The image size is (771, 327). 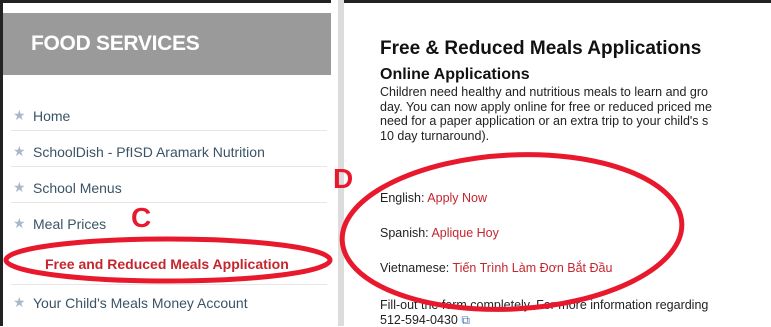 I want to click on section-subtitle: Online Applications, so click(x=455, y=75).